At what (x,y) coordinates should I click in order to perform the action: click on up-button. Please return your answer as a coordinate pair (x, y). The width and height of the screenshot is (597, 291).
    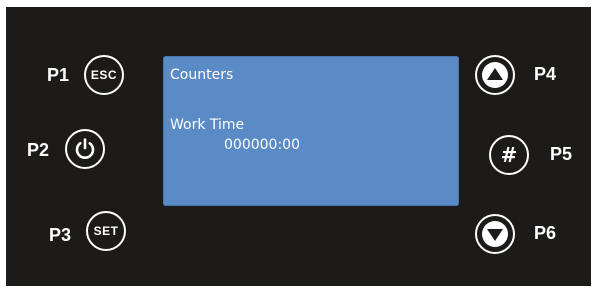
    Looking at the image, I should click on (495, 75).